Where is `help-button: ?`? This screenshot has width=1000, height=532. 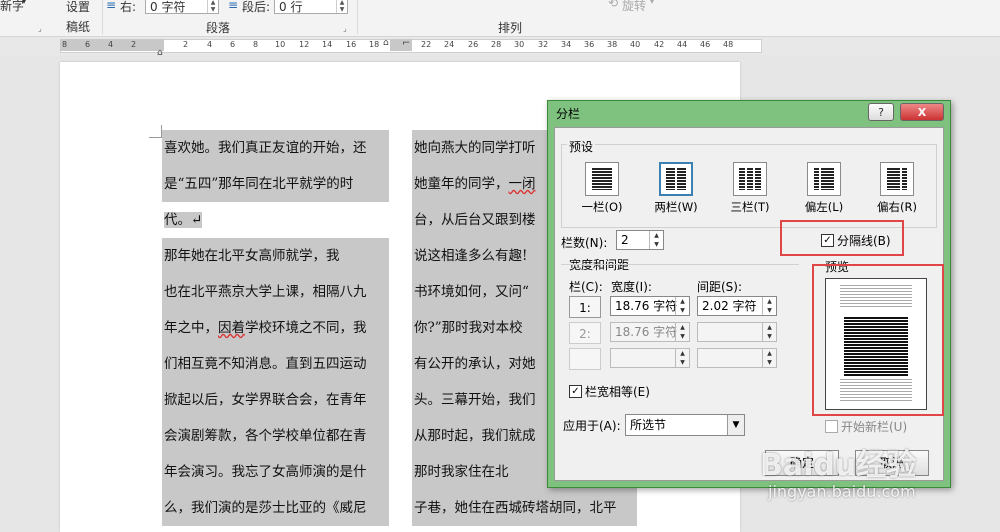 help-button: ? is located at coordinates (881, 112).